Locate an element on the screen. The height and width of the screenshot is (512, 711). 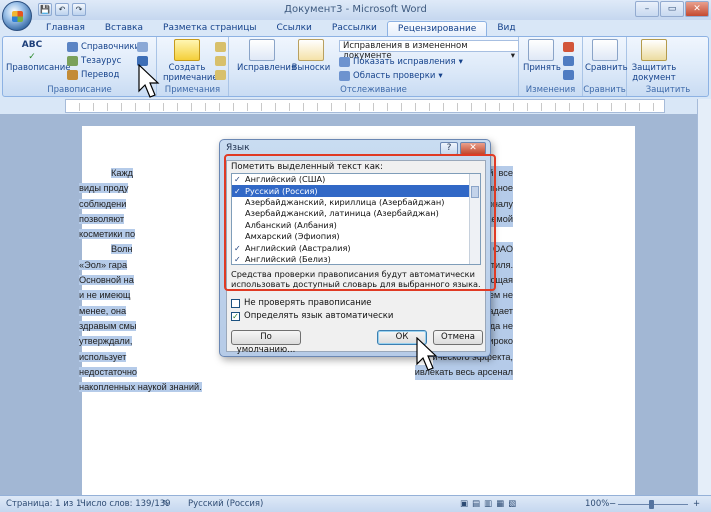
accept-icon is located at coordinates (541, 50).